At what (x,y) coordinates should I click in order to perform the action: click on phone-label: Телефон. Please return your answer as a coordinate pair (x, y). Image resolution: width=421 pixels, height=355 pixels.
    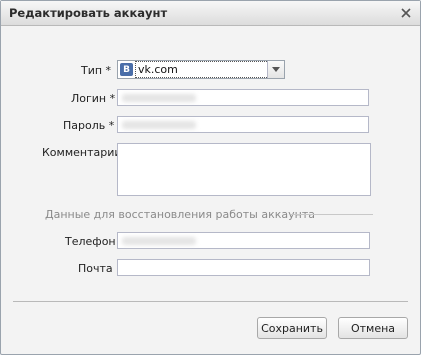
    Looking at the image, I should click on (90, 241).